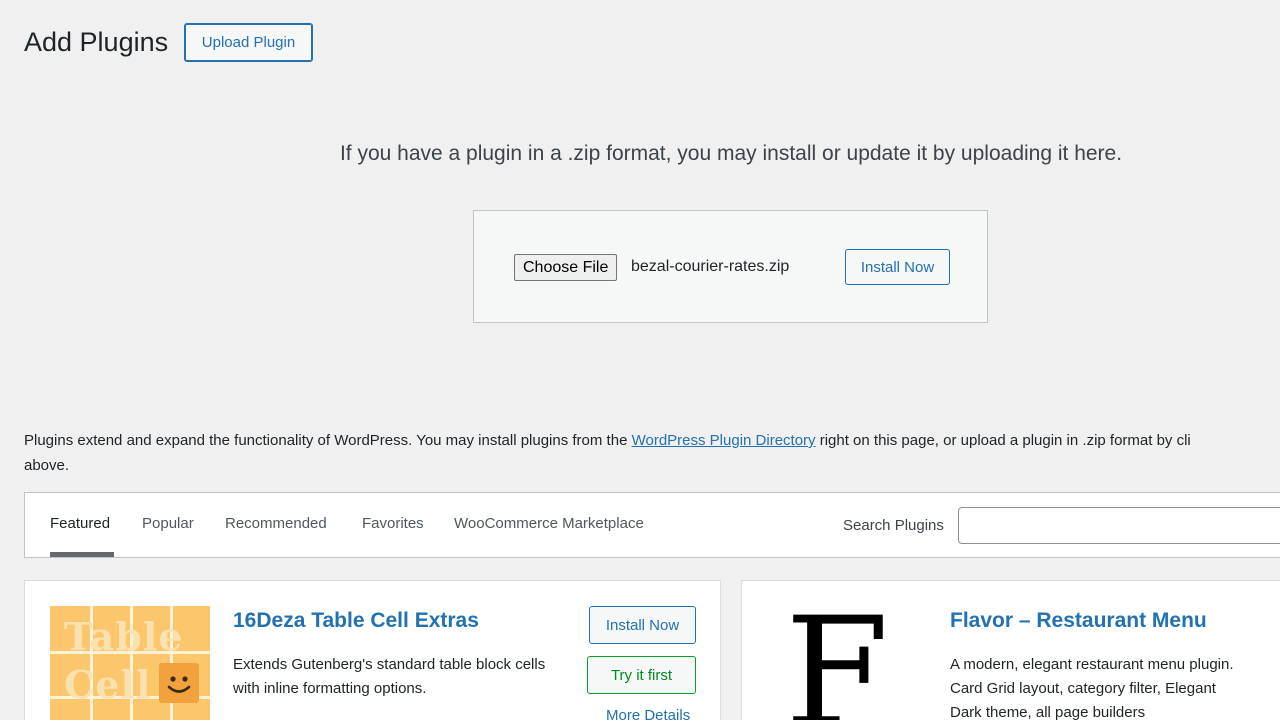  I want to click on current-tab-indicator, so click(82, 554).